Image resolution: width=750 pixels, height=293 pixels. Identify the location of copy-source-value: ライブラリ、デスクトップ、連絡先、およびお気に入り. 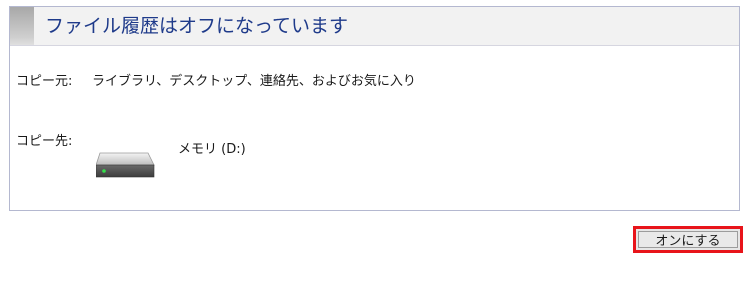
(254, 81).